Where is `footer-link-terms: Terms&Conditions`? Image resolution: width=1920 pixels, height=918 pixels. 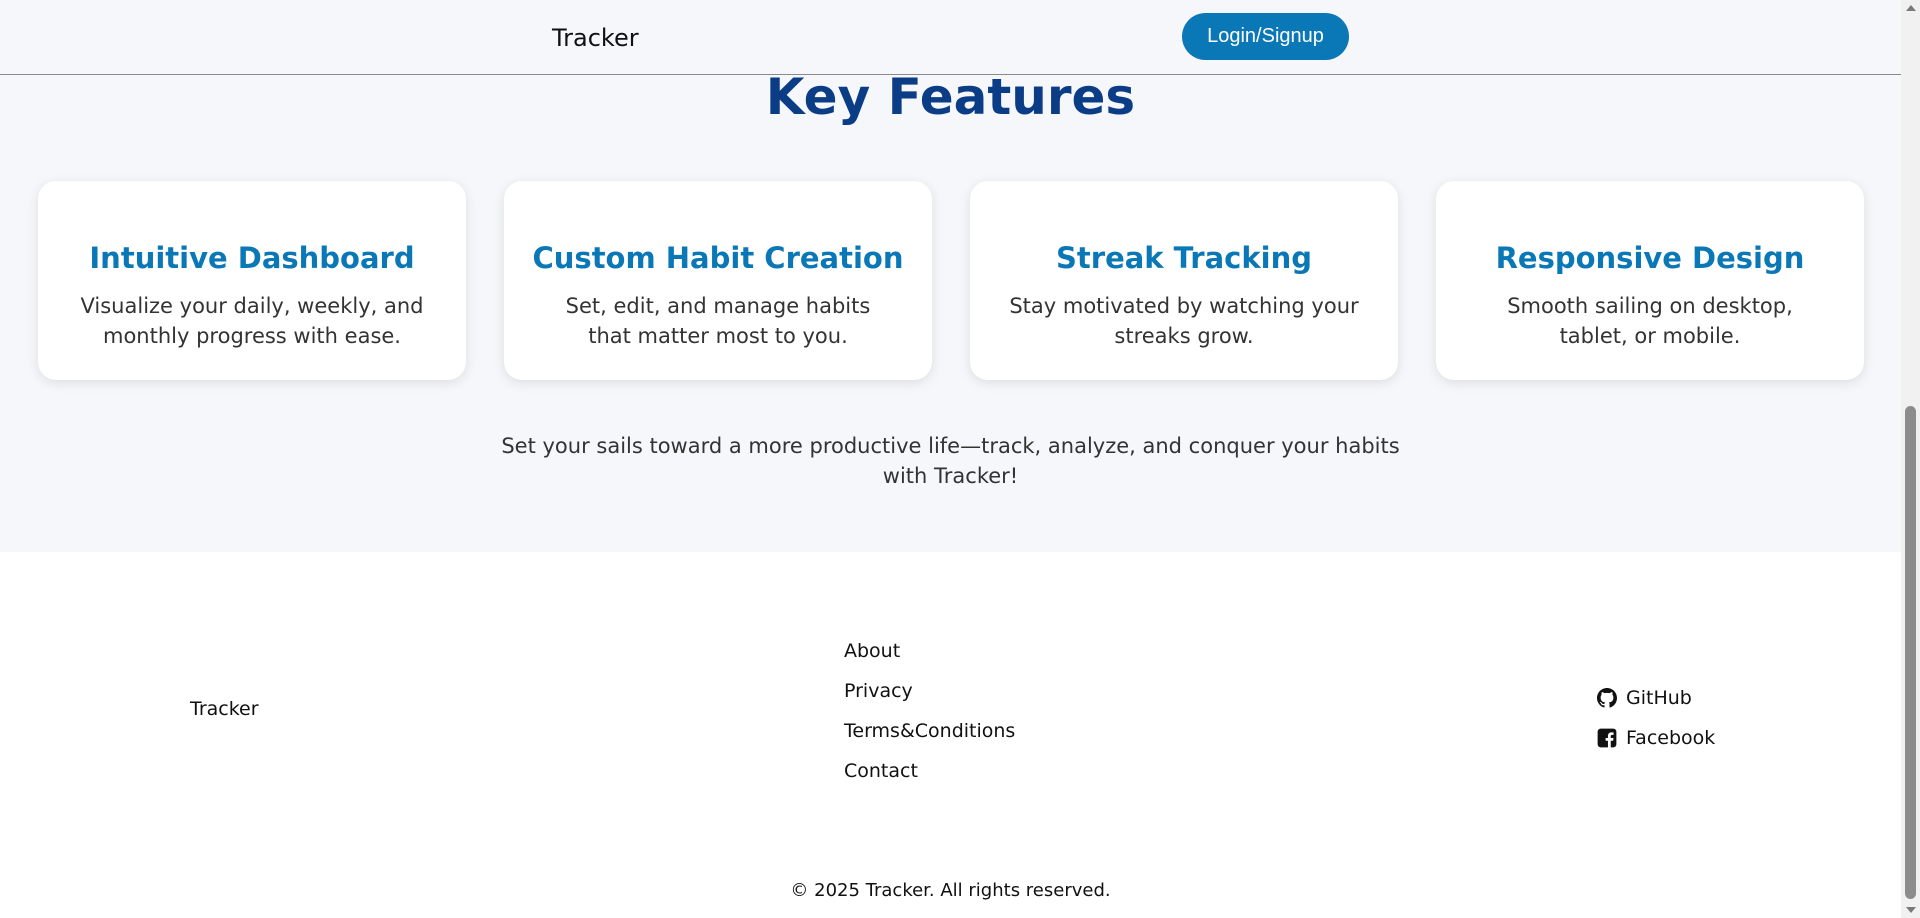 footer-link-terms: Terms&Conditions is located at coordinates (929, 731).